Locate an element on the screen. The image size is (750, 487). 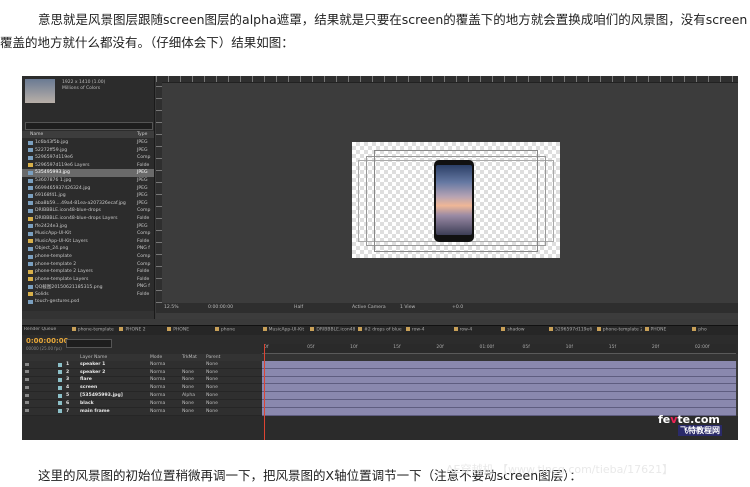
trkmat-dropdown: Alpha is located at coordinates (188, 395).